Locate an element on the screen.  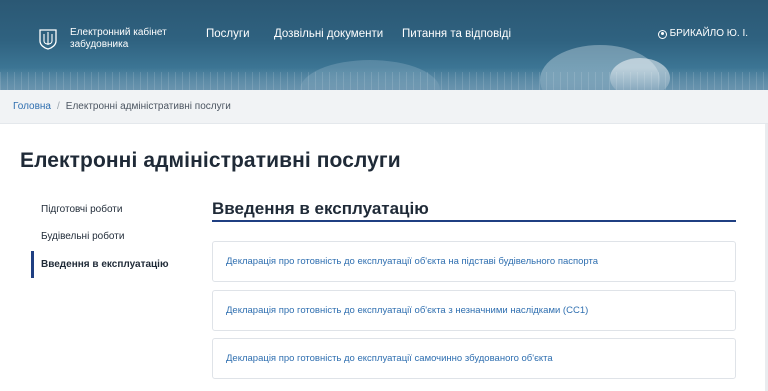
page-title: Електронні адміністративні послуги is located at coordinates (210, 160).